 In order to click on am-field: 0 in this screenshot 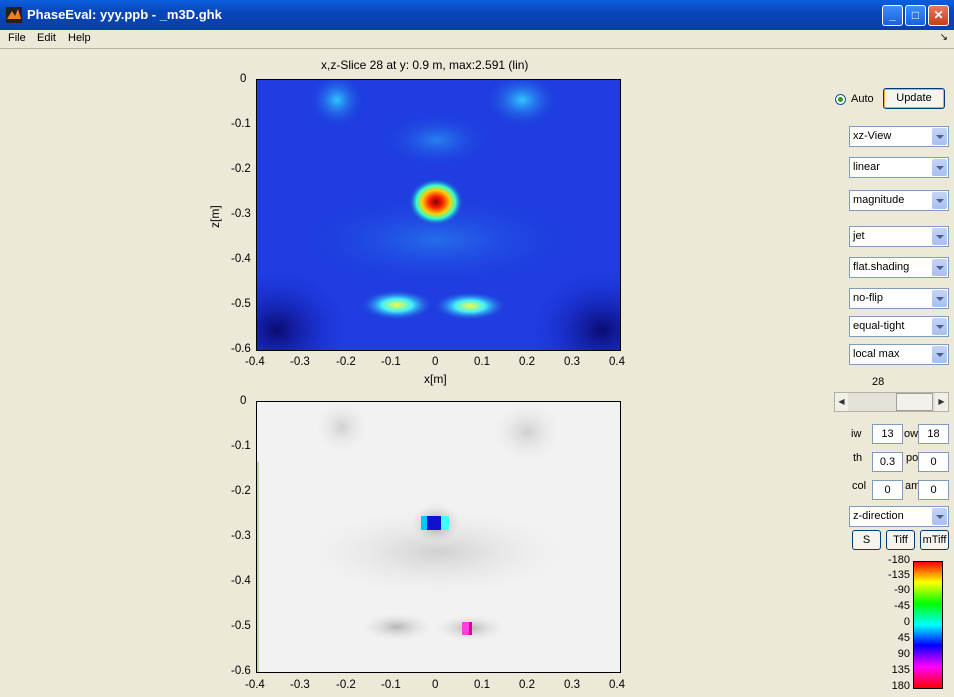, I will do `click(933, 490)`.